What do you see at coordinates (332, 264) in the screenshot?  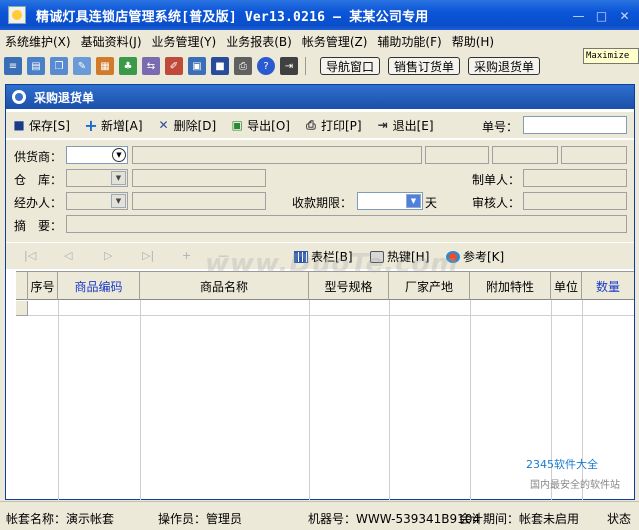 I see `watermark: www.DuoTe.com` at bounding box center [332, 264].